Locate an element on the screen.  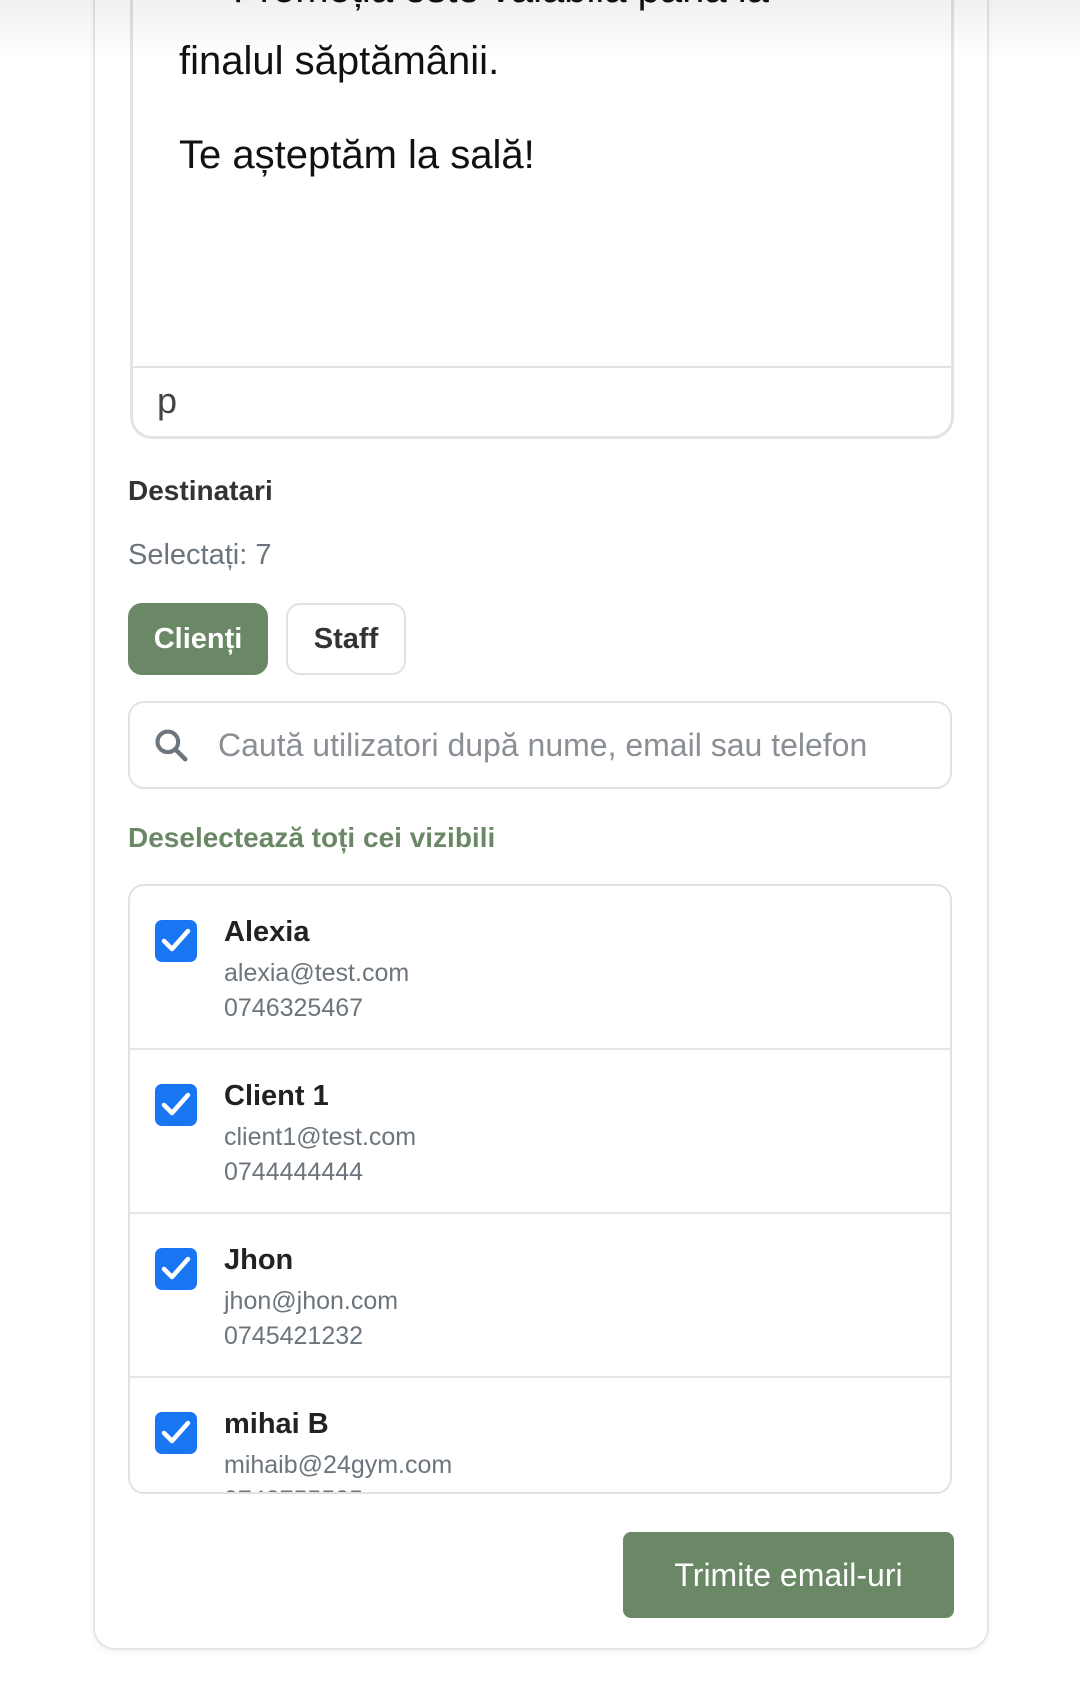
user-email: alexia@test.com is located at coordinates (317, 973).